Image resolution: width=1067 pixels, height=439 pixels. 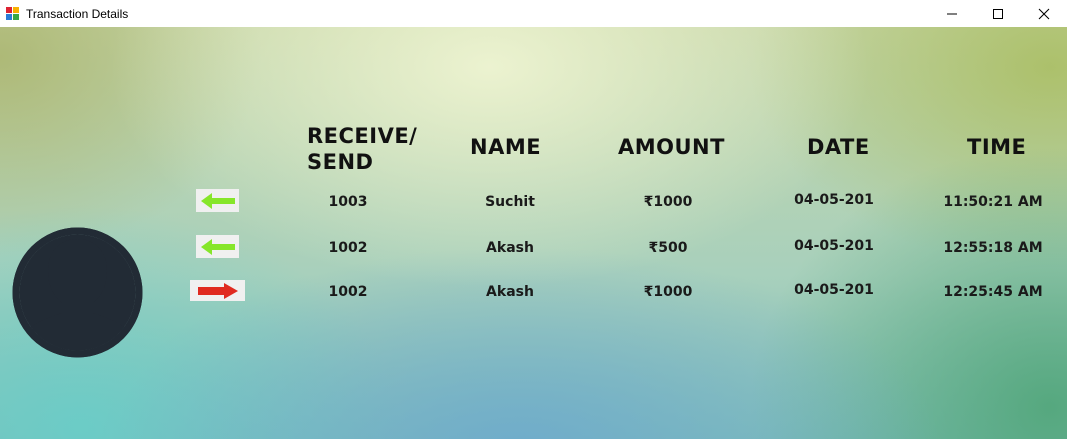 What do you see at coordinates (993, 202) in the screenshot?
I see `time-cell: 11:50:21 AM` at bounding box center [993, 202].